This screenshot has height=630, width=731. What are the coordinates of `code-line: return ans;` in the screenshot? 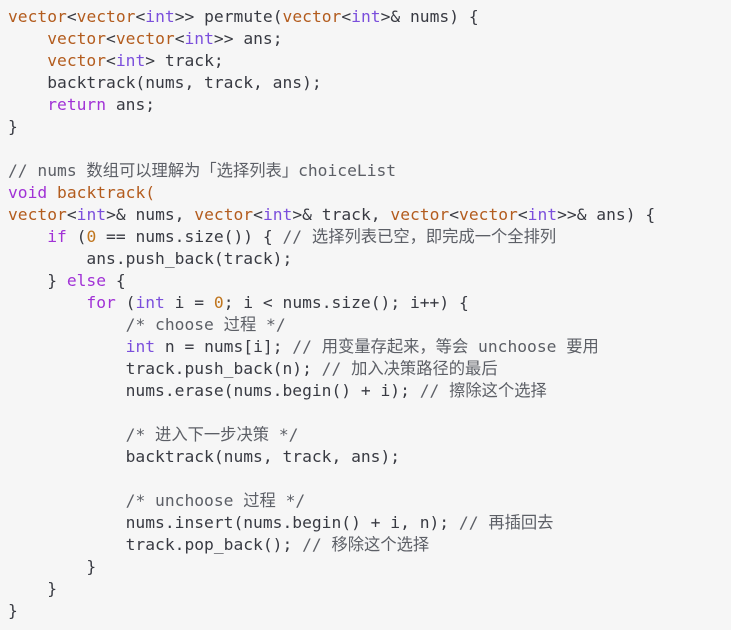 It's located at (369, 105).